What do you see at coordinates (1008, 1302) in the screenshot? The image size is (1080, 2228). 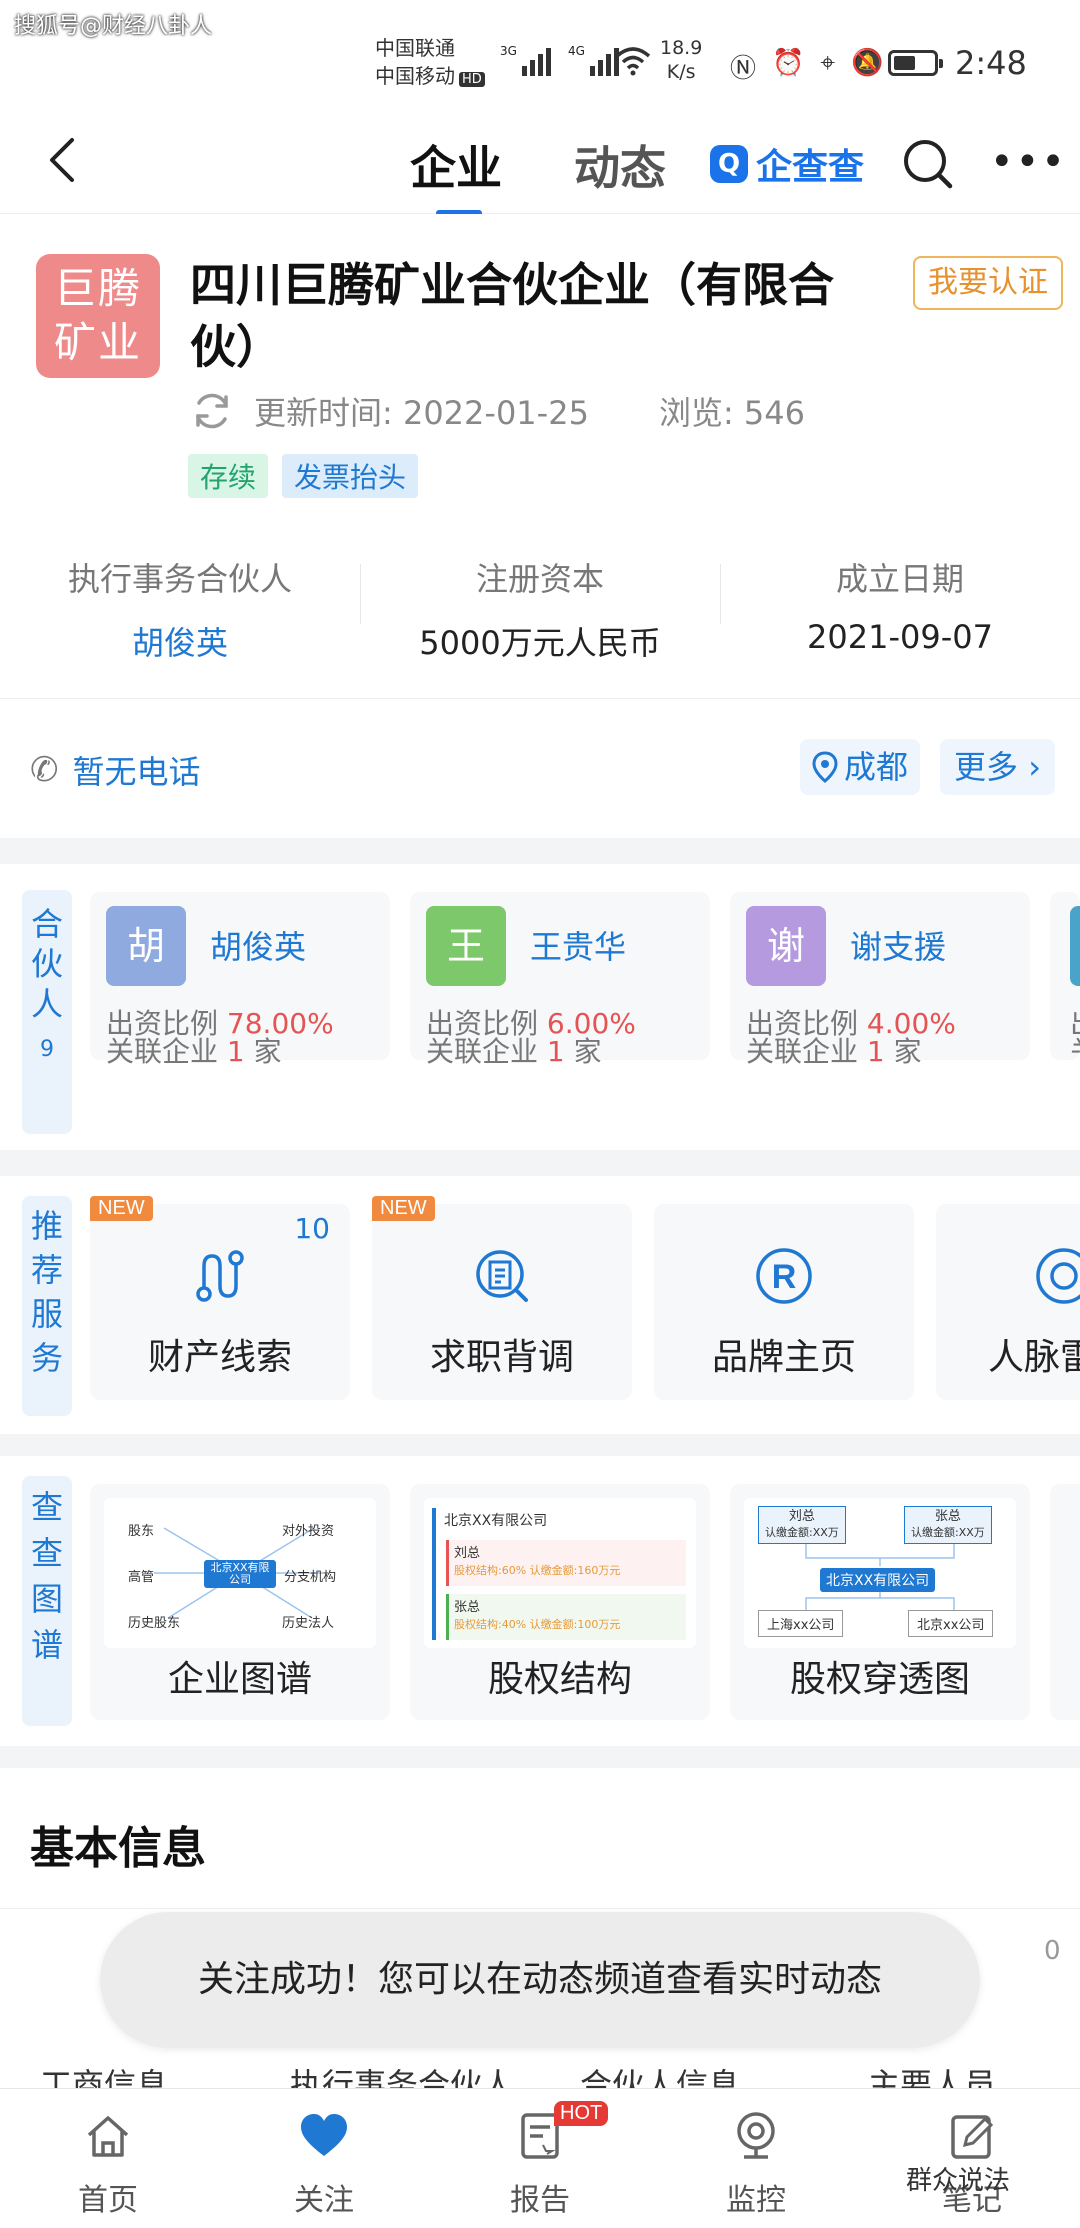 I see `service-network-radar: 人脉雷` at bounding box center [1008, 1302].